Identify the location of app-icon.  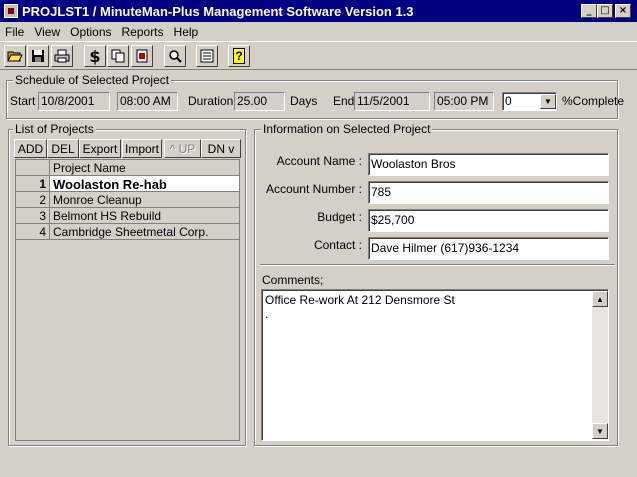
(11, 11).